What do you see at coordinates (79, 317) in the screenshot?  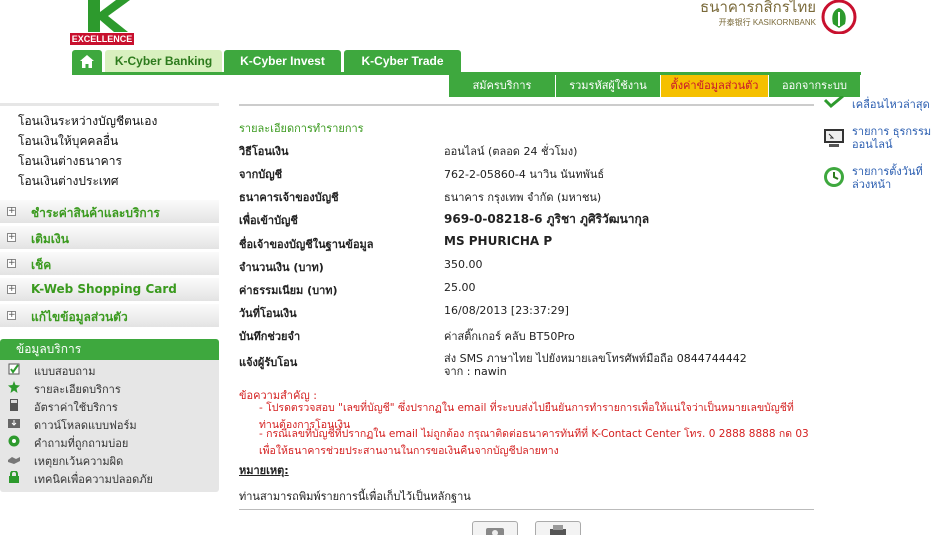 I see `sidebar-menu-label: แก้ไขข้อมูลส่วนตัว` at bounding box center [79, 317].